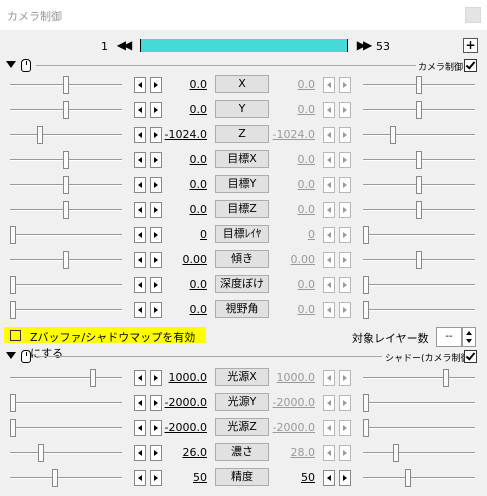 This screenshot has height=496, width=487. What do you see at coordinates (470, 65) in the screenshot?
I see `camera-section-checkbox` at bounding box center [470, 65].